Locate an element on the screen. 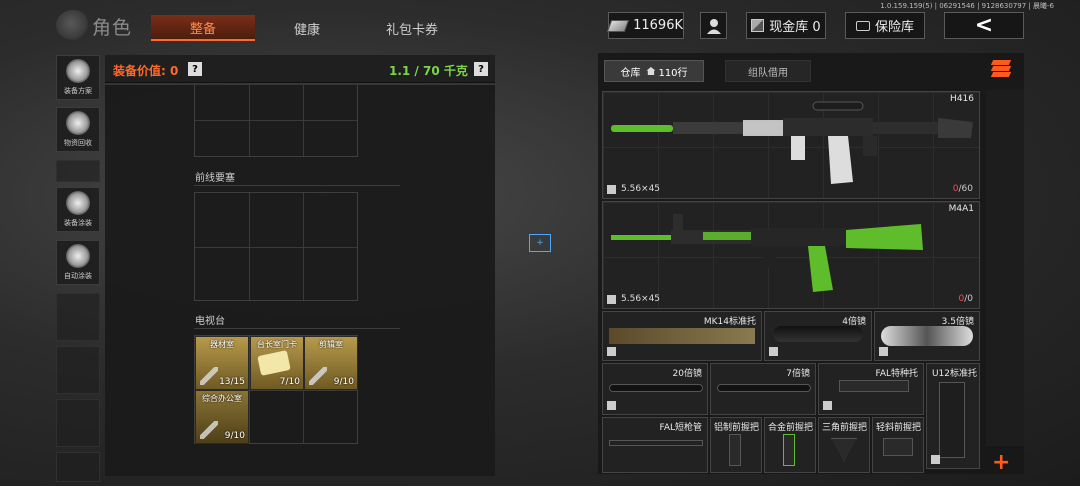 Image resolution: width=1080 pixels, height=486 pixels. equipment-value: 装备价值: 0 is located at coordinates (146, 71).